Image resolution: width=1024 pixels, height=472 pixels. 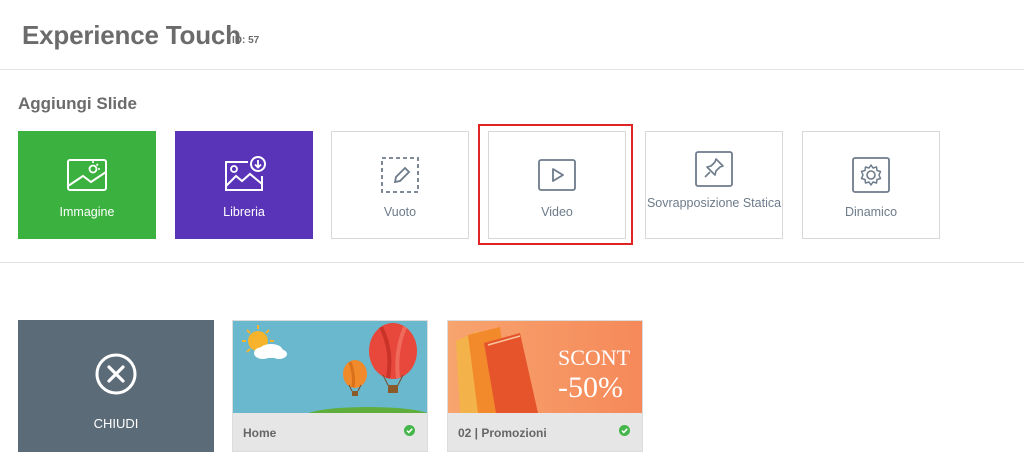 I want to click on add-library-slide-button: Libreria, so click(x=244, y=185).